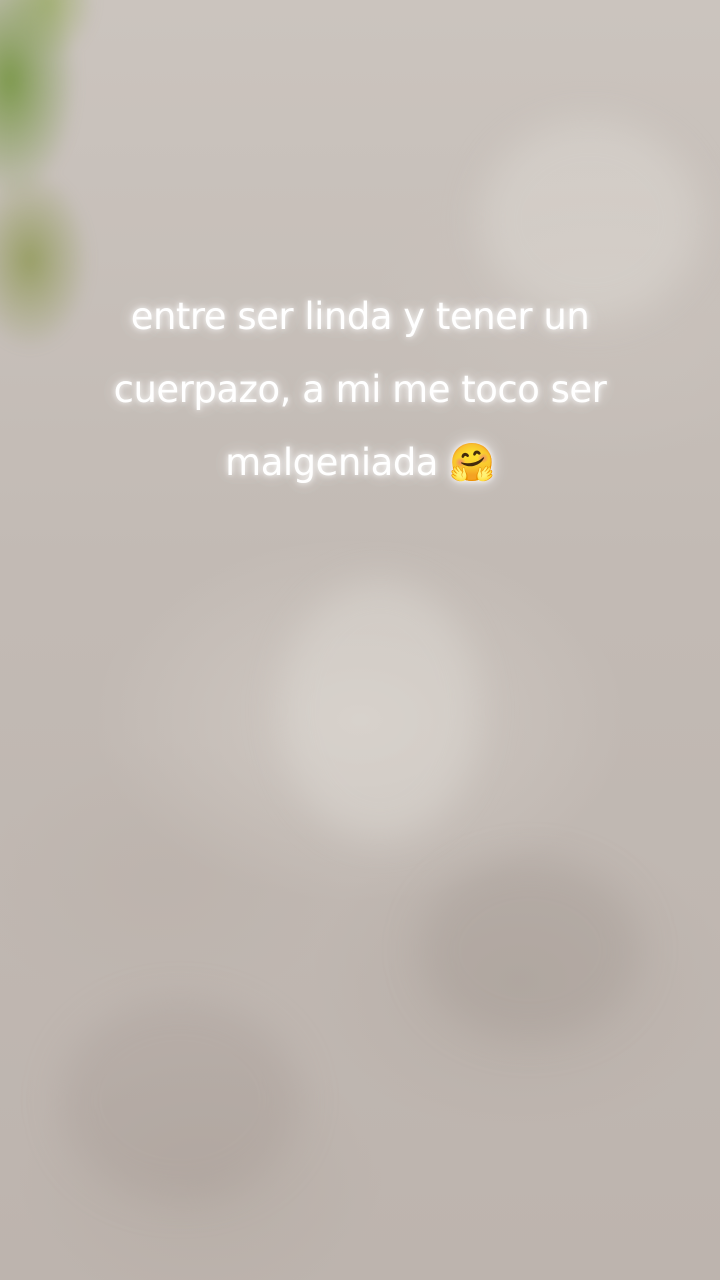  Describe the element at coordinates (360, 316) in the screenshot. I see `caption-line-1: entre ser linda y tener un` at that location.